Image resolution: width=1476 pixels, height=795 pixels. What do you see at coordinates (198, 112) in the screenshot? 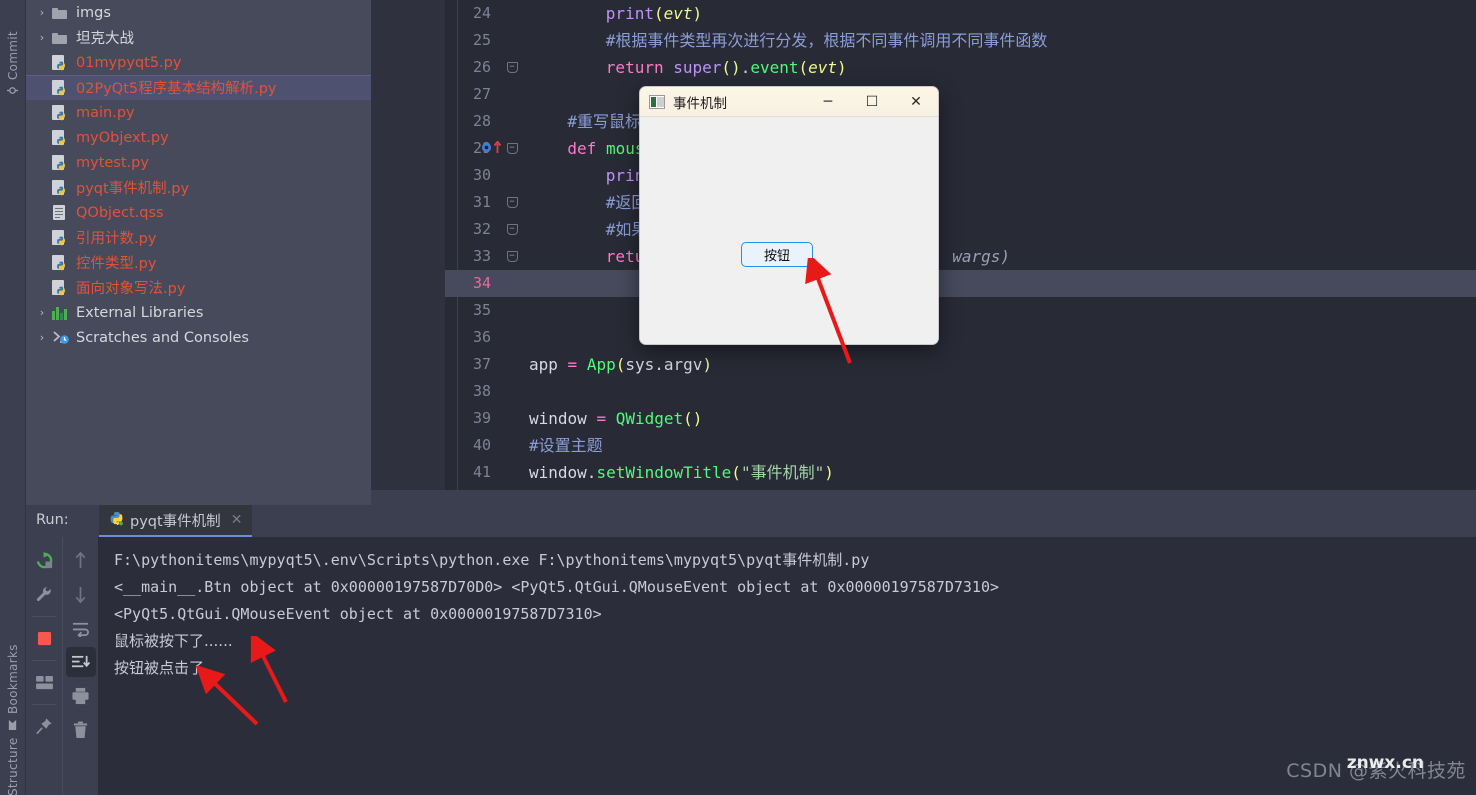
I see `tree-item-file: main.py` at bounding box center [198, 112].